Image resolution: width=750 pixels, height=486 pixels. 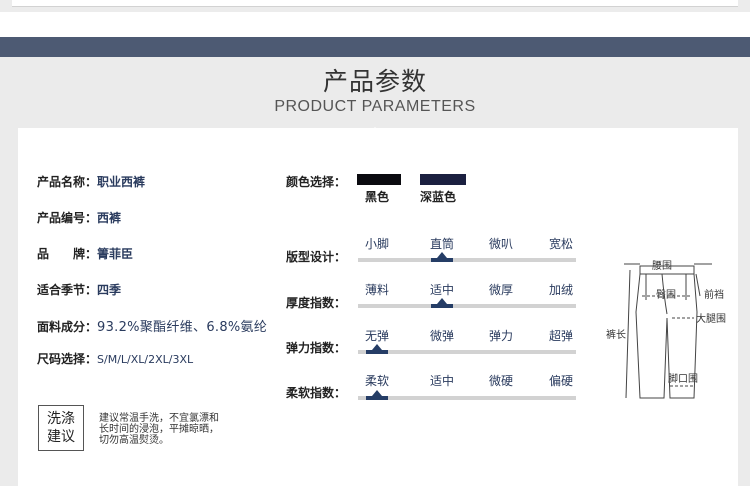 I want to click on scale-label-thickness: 厚度指数：, so click(x=316, y=303).